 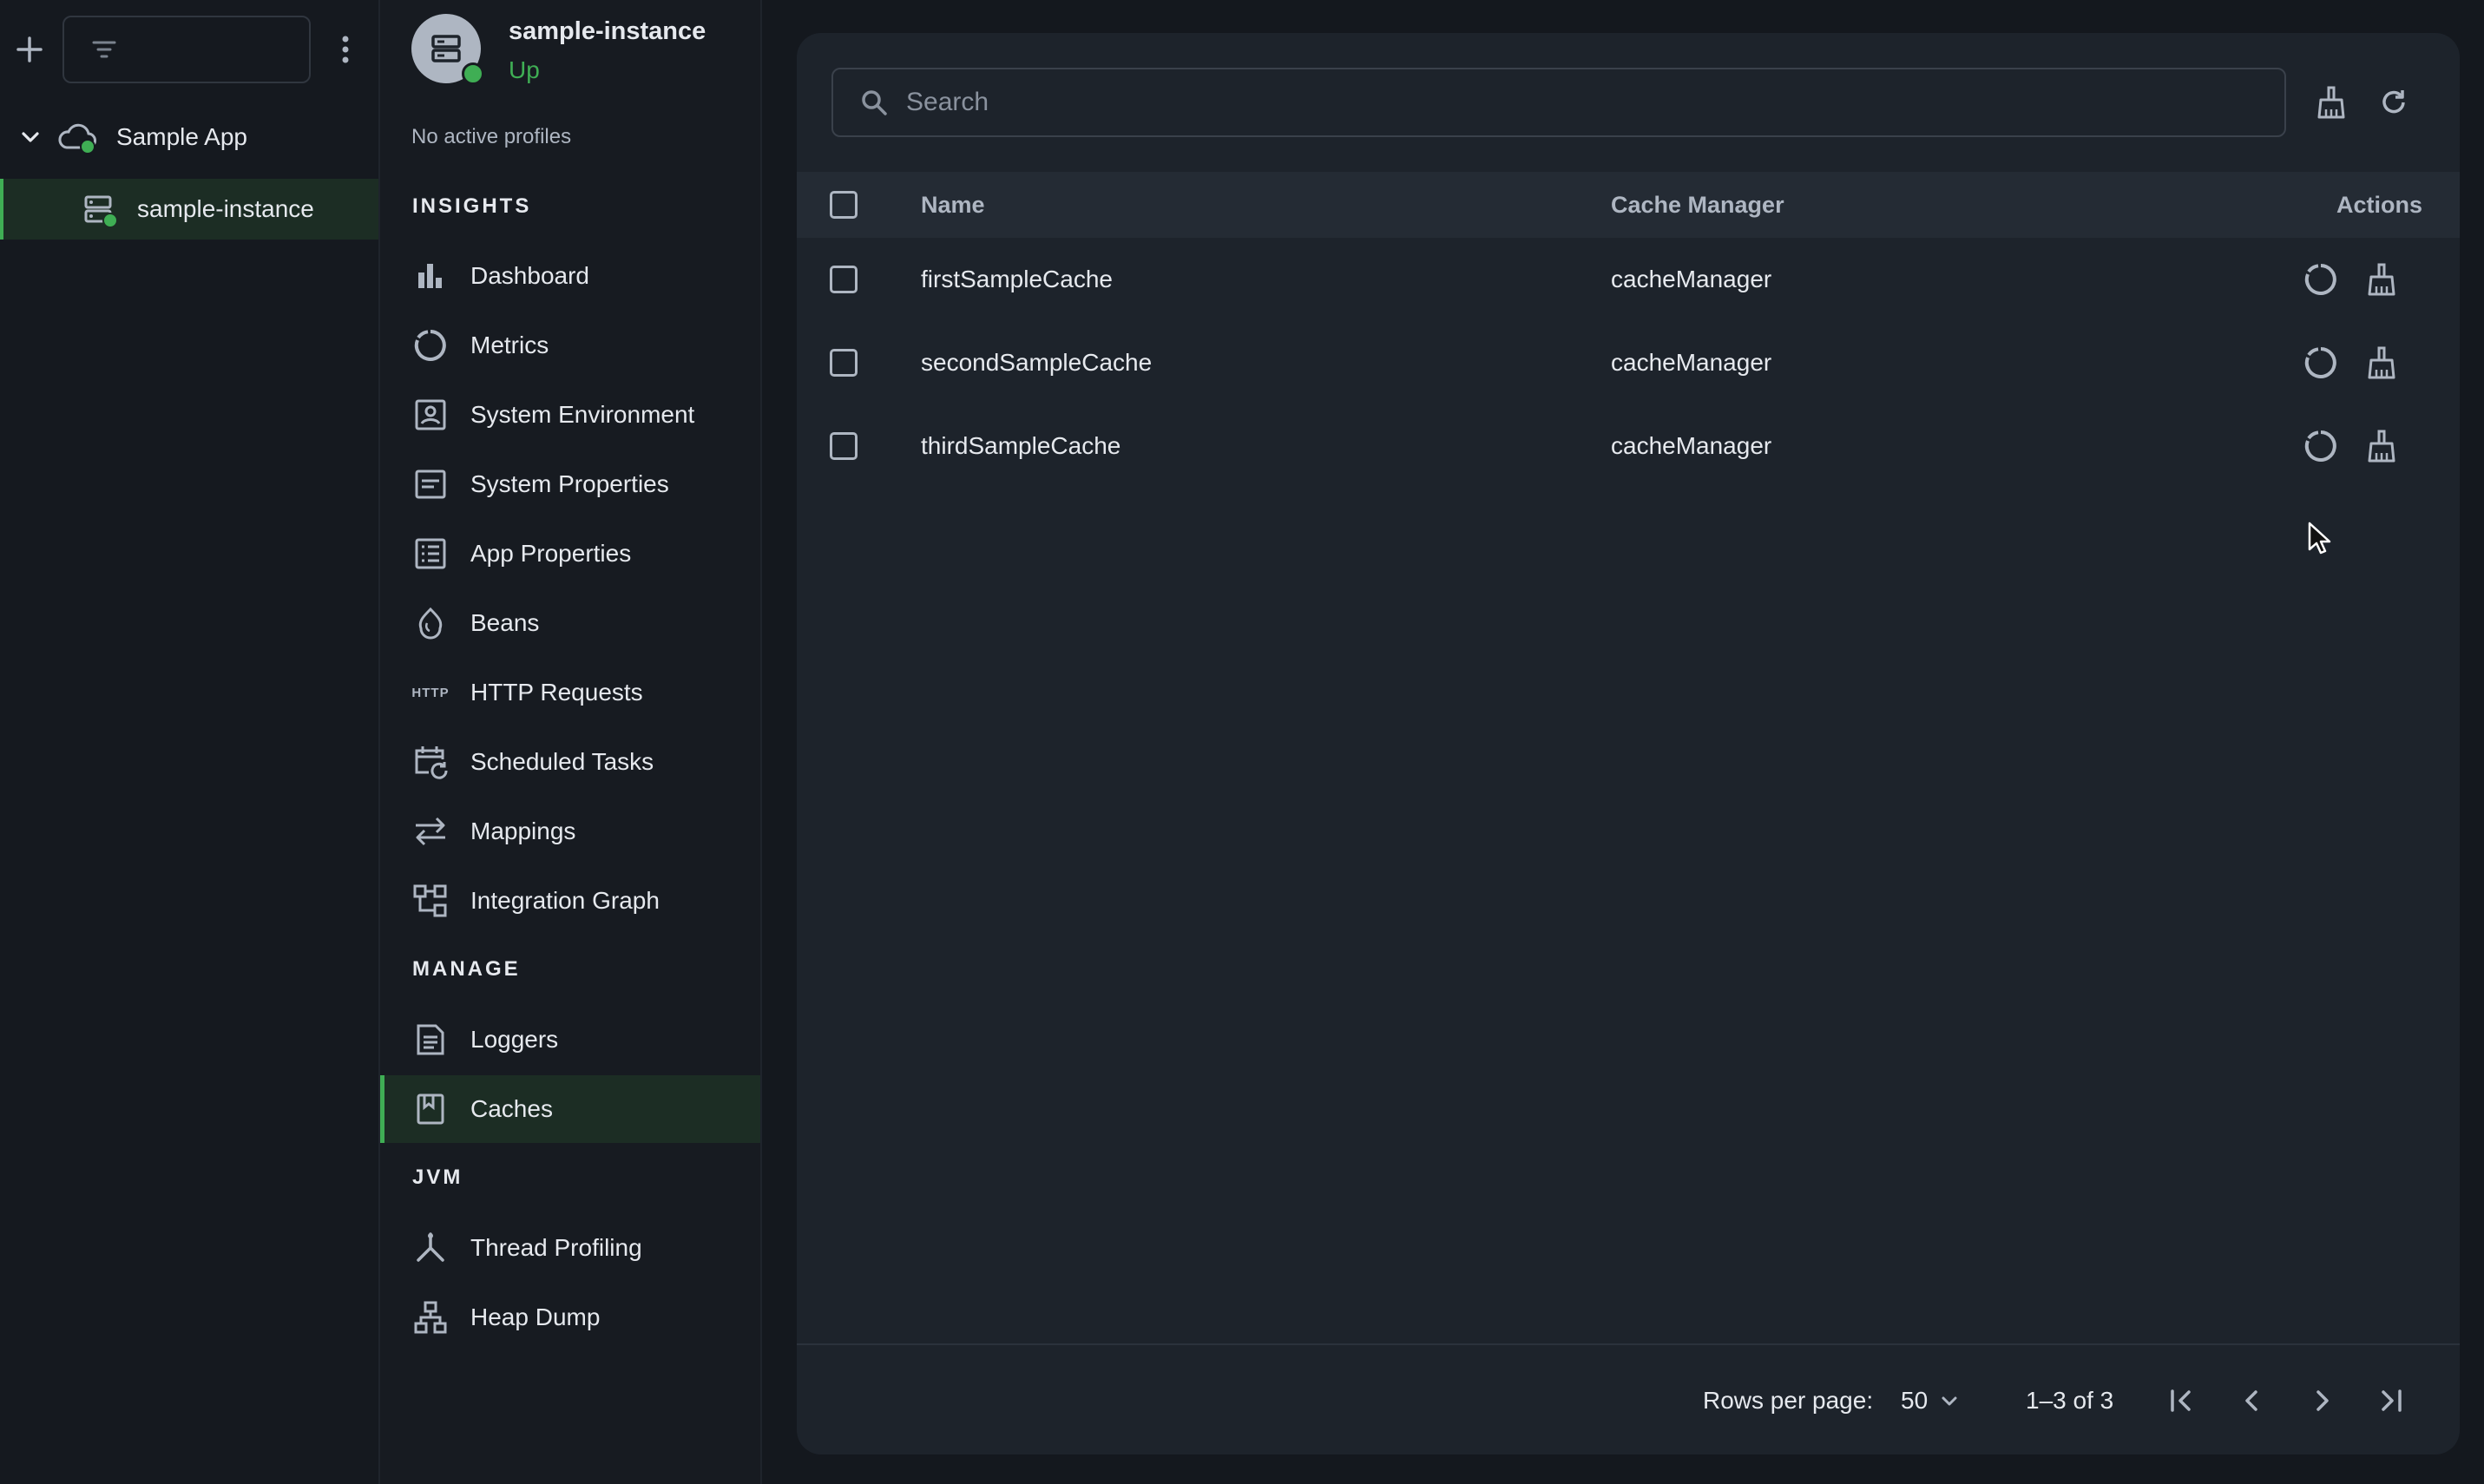 I want to click on list-icon, so click(x=430, y=554).